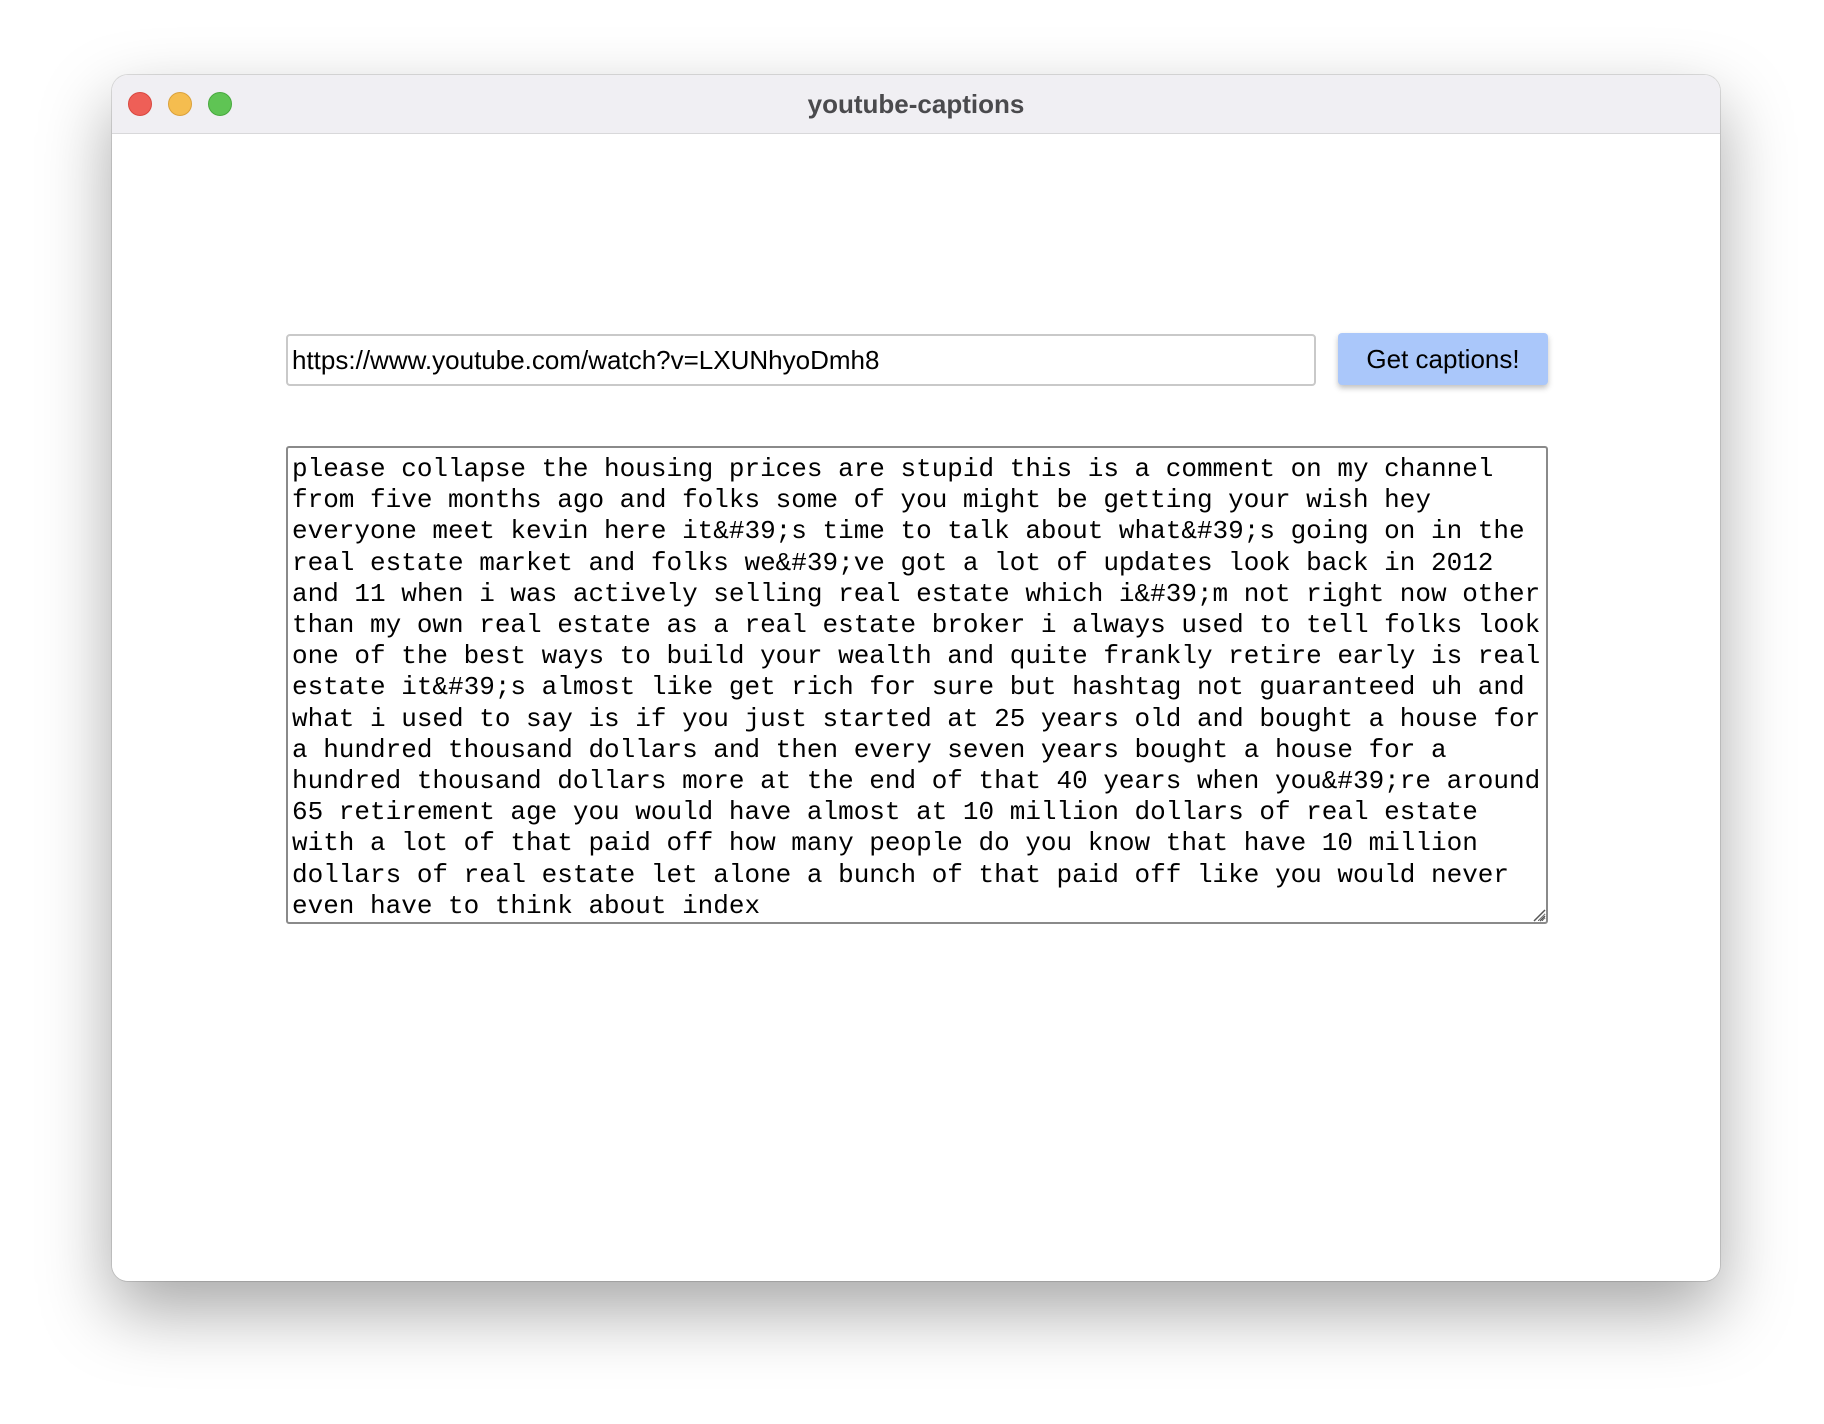  What do you see at coordinates (801, 360) in the screenshot?
I see `url-input` at bounding box center [801, 360].